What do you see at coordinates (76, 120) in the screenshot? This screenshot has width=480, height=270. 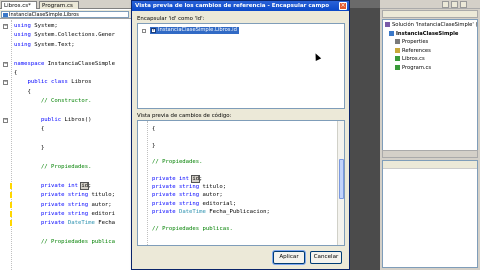 I see `code-text: Libros()` at bounding box center [76, 120].